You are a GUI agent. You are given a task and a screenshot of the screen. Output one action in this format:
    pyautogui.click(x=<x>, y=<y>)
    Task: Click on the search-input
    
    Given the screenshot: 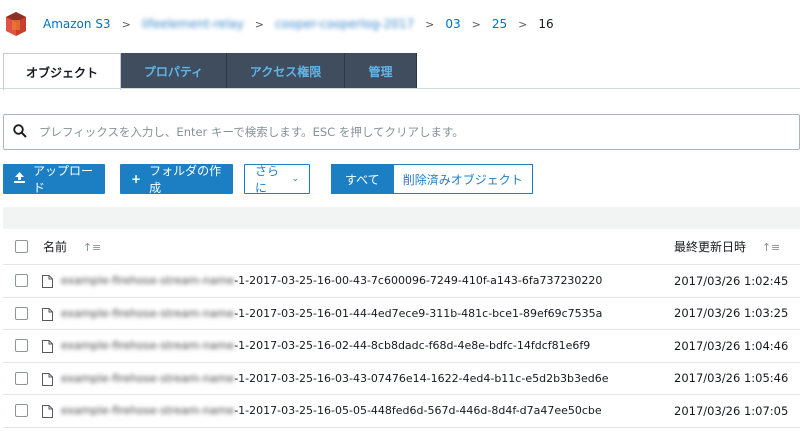 What is the action you would take?
    pyautogui.click(x=389, y=132)
    